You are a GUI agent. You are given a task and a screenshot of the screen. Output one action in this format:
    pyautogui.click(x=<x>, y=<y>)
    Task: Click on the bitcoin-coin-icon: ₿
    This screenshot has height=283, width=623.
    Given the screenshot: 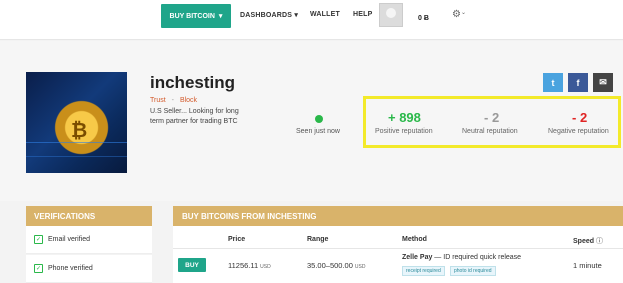 What is the action you would take?
    pyautogui.click(x=79, y=130)
    